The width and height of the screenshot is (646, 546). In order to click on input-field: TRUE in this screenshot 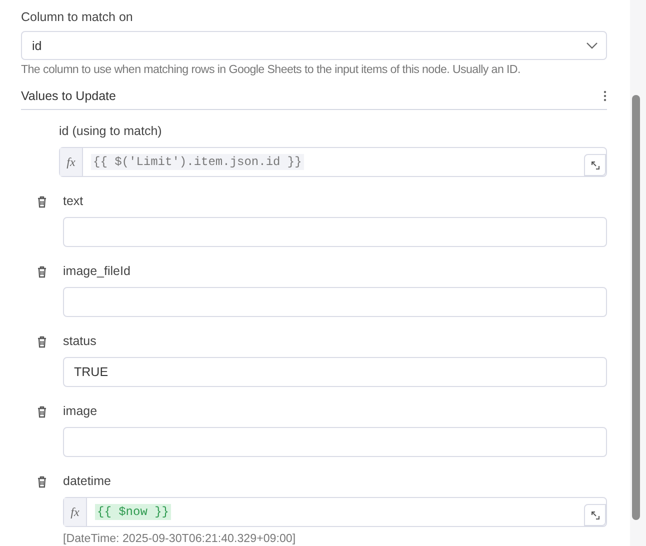, I will do `click(335, 372)`.